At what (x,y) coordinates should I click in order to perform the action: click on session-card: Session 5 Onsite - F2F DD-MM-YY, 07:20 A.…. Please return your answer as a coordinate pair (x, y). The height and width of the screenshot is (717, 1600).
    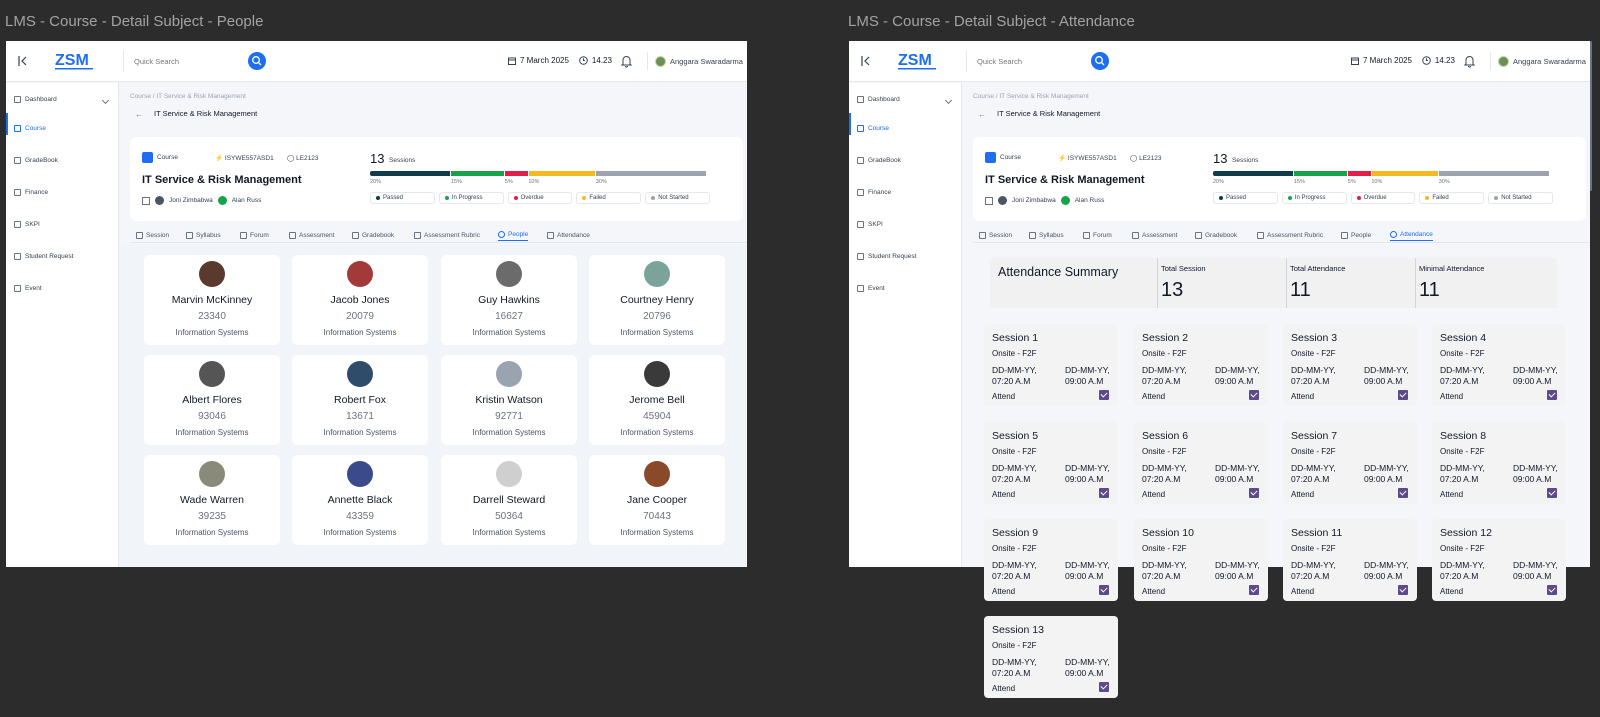
    Looking at the image, I should click on (1051, 463).